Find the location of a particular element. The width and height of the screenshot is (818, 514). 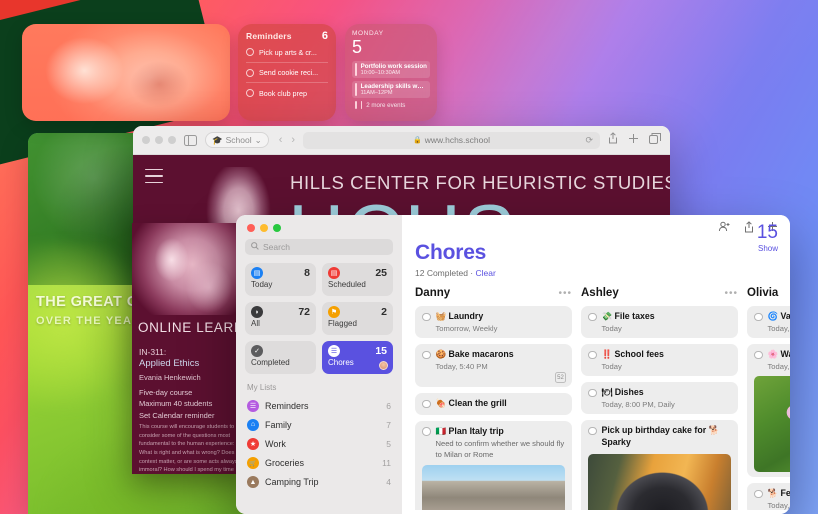

task-emoji: 🇮🇹 is located at coordinates (441, 430).